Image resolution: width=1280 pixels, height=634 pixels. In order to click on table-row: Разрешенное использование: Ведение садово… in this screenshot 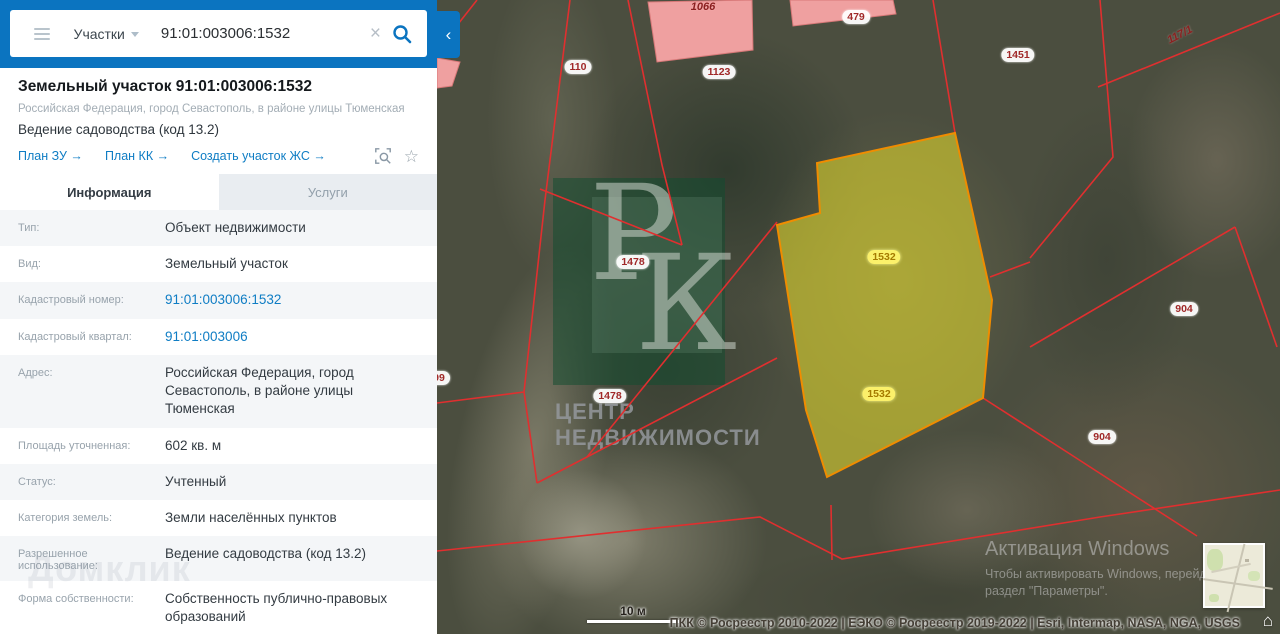, I will do `click(218, 559)`.